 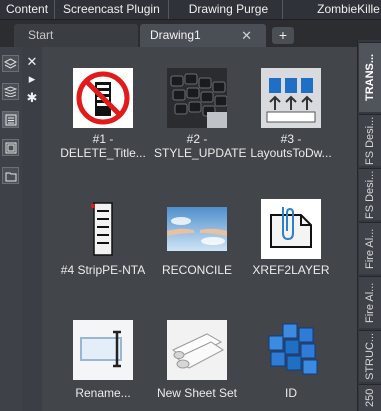 I want to click on sheet-set-icon, so click(x=10, y=147).